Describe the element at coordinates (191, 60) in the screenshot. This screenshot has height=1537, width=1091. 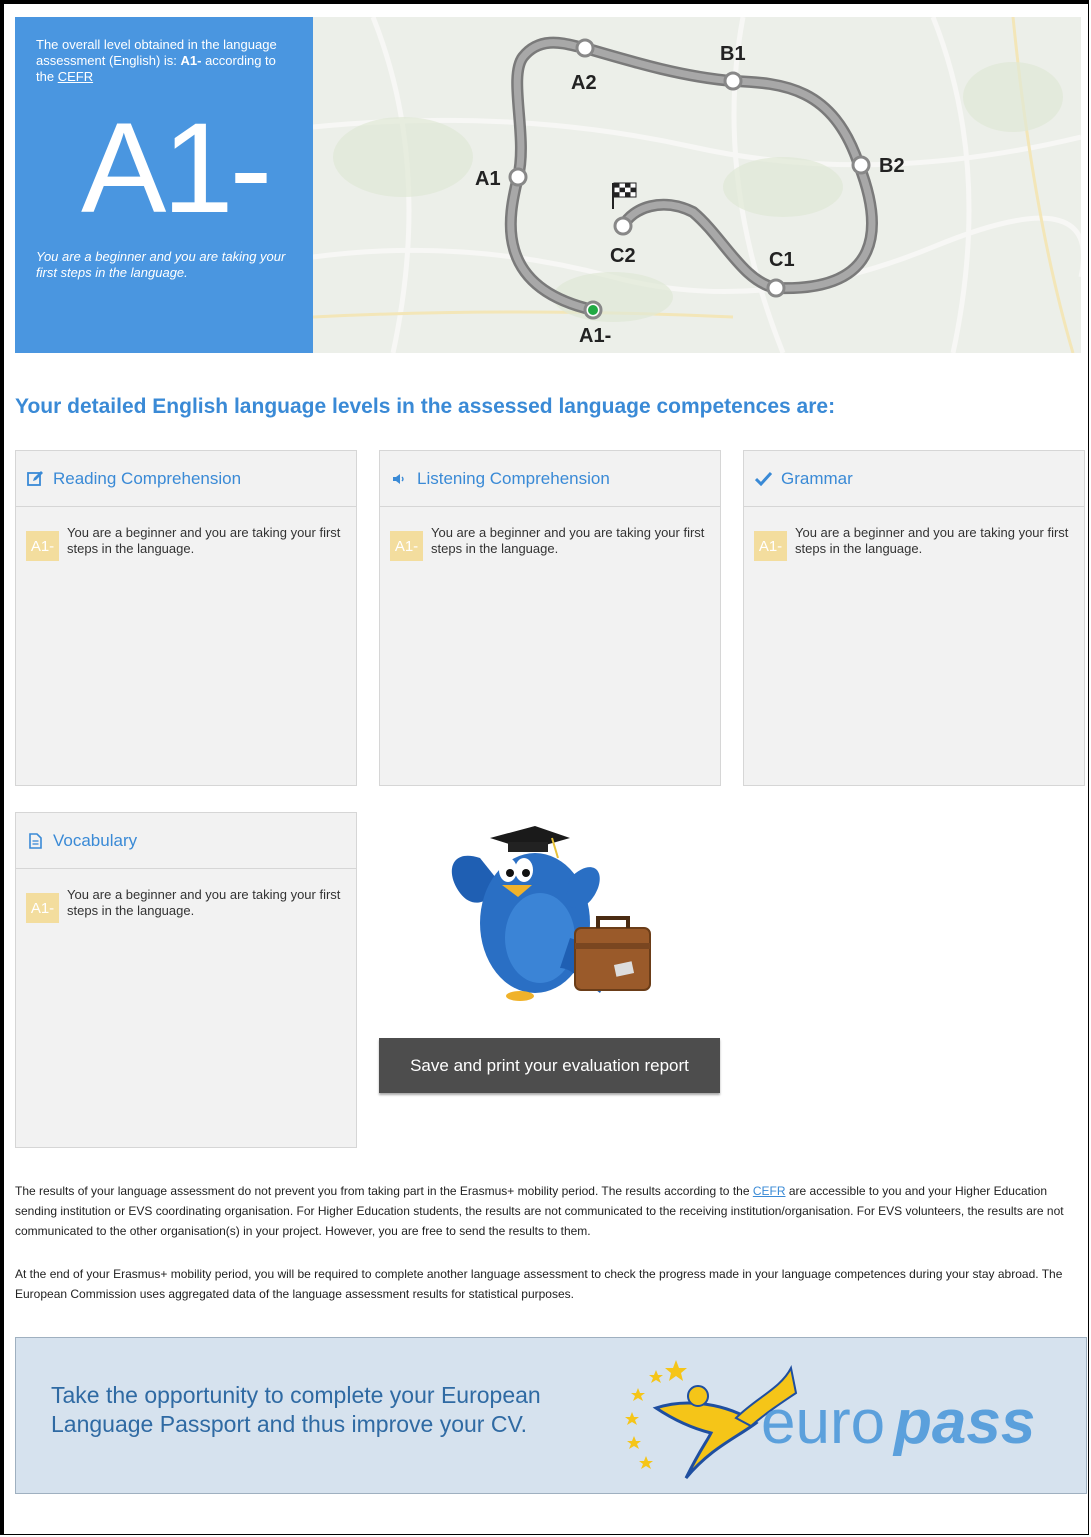
I see `intro-level: A1-` at that location.